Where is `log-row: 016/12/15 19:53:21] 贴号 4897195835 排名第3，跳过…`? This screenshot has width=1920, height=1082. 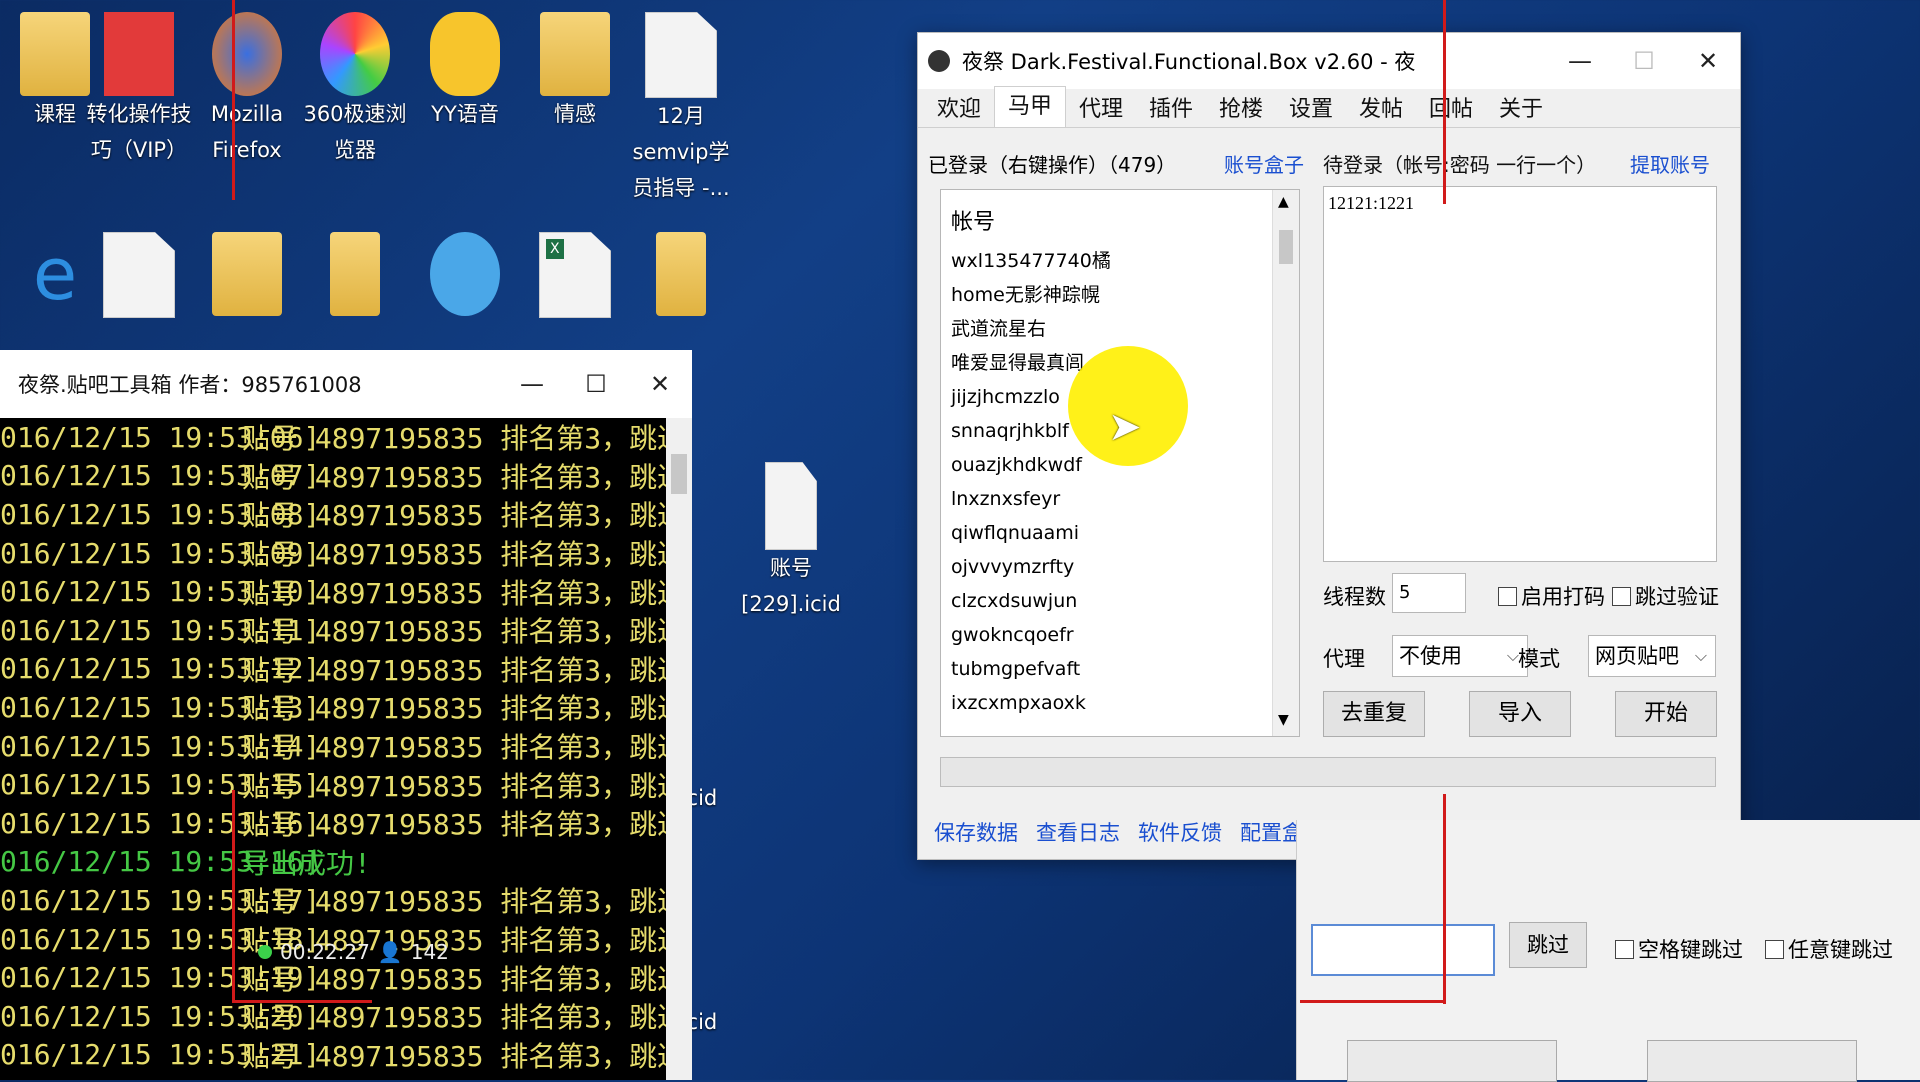 log-row: 016/12/15 19:53:21] 贴号 4897195835 排名第3，跳过… is located at coordinates (346, 1055).